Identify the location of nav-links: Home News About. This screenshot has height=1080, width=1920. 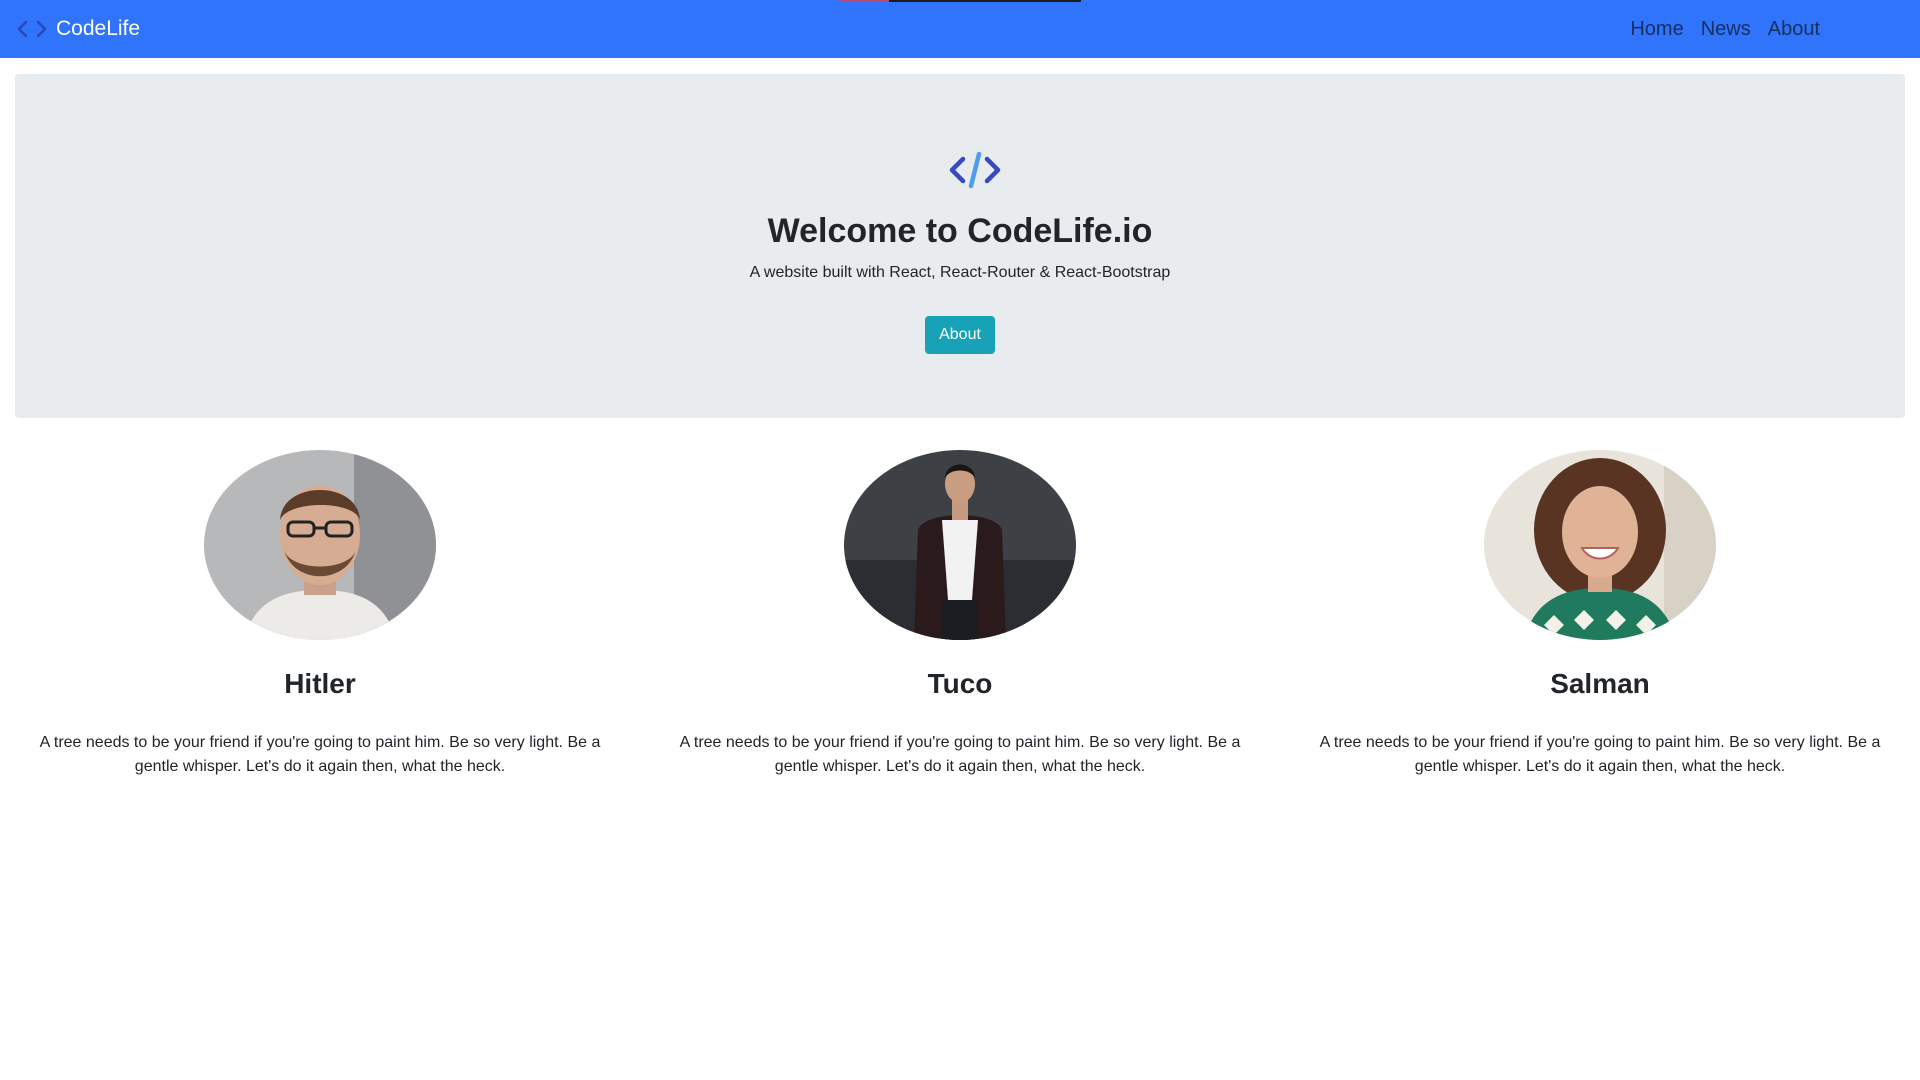
(1725, 29).